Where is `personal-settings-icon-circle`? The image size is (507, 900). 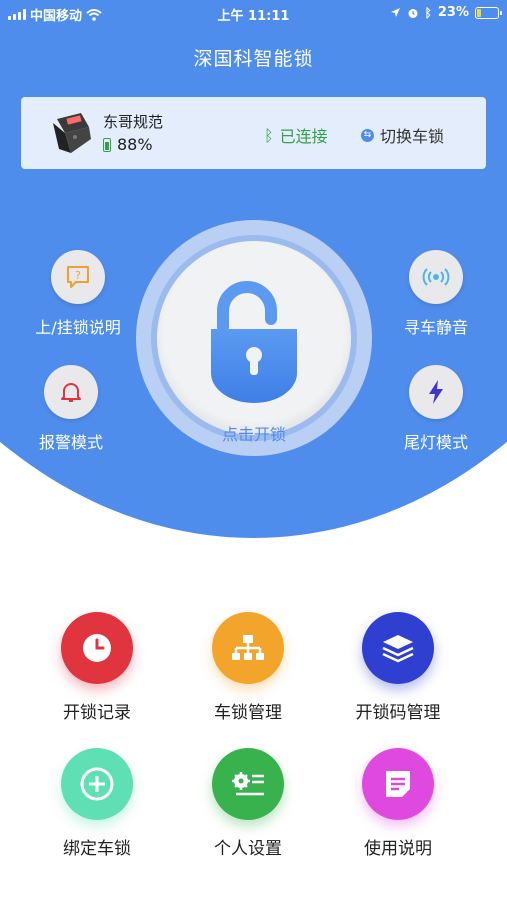 personal-settings-icon-circle is located at coordinates (248, 784).